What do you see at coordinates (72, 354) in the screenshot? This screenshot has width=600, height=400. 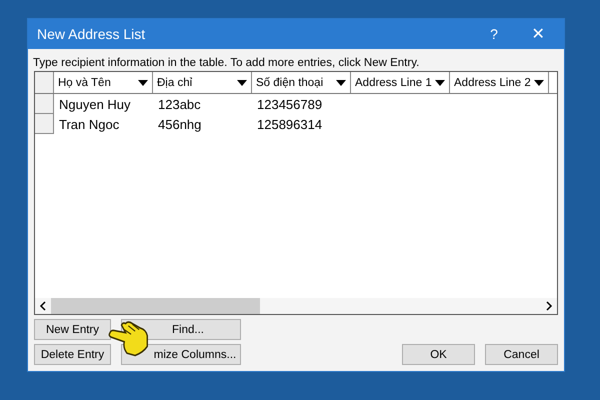 I see `dialog-button: Delete Entry` at bounding box center [72, 354].